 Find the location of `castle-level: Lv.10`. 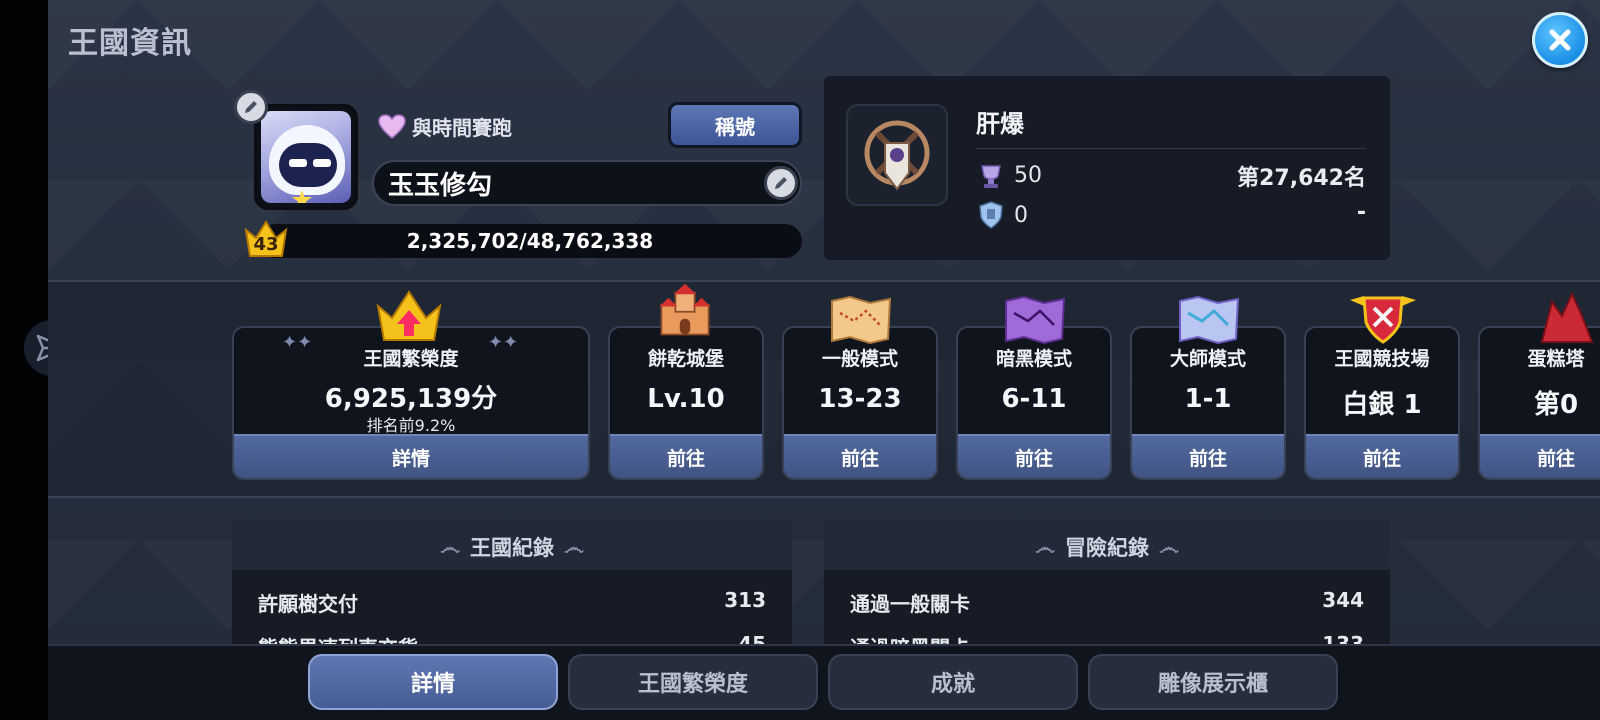

castle-level: Lv.10 is located at coordinates (686, 399).